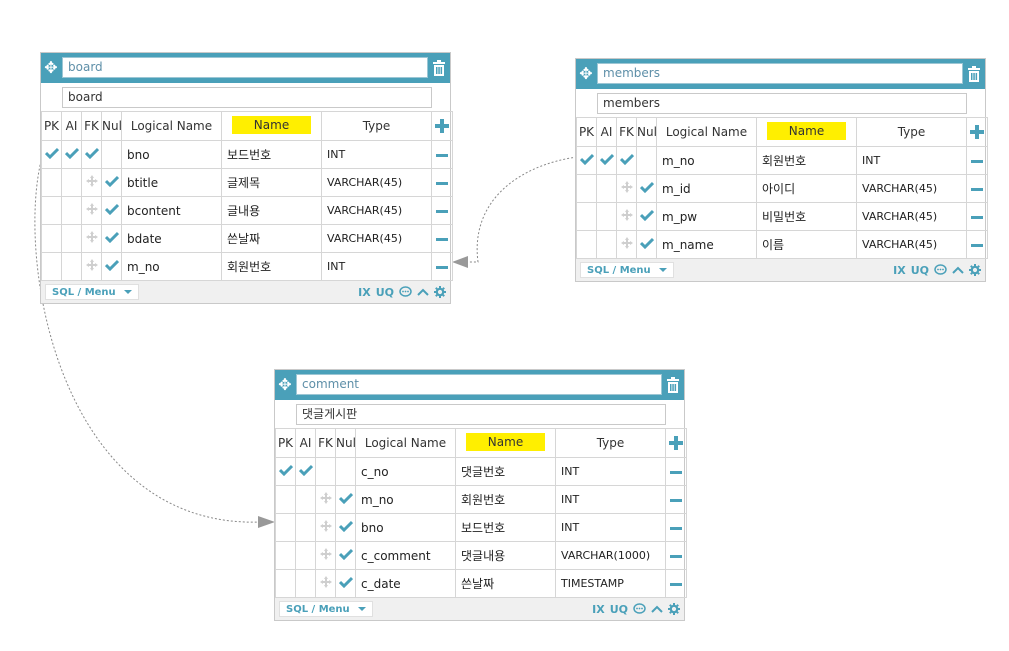 This screenshot has height=651, width=1009. What do you see at coordinates (481, 414) in the screenshot?
I see `table-comment-input: 댓글게시판` at bounding box center [481, 414].